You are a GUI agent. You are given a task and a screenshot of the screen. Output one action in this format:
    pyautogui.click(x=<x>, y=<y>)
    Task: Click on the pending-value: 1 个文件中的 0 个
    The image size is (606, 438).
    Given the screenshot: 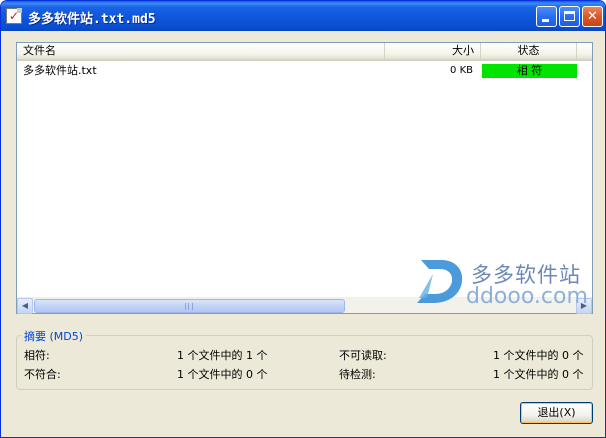 What is the action you would take?
    pyautogui.click(x=538, y=374)
    